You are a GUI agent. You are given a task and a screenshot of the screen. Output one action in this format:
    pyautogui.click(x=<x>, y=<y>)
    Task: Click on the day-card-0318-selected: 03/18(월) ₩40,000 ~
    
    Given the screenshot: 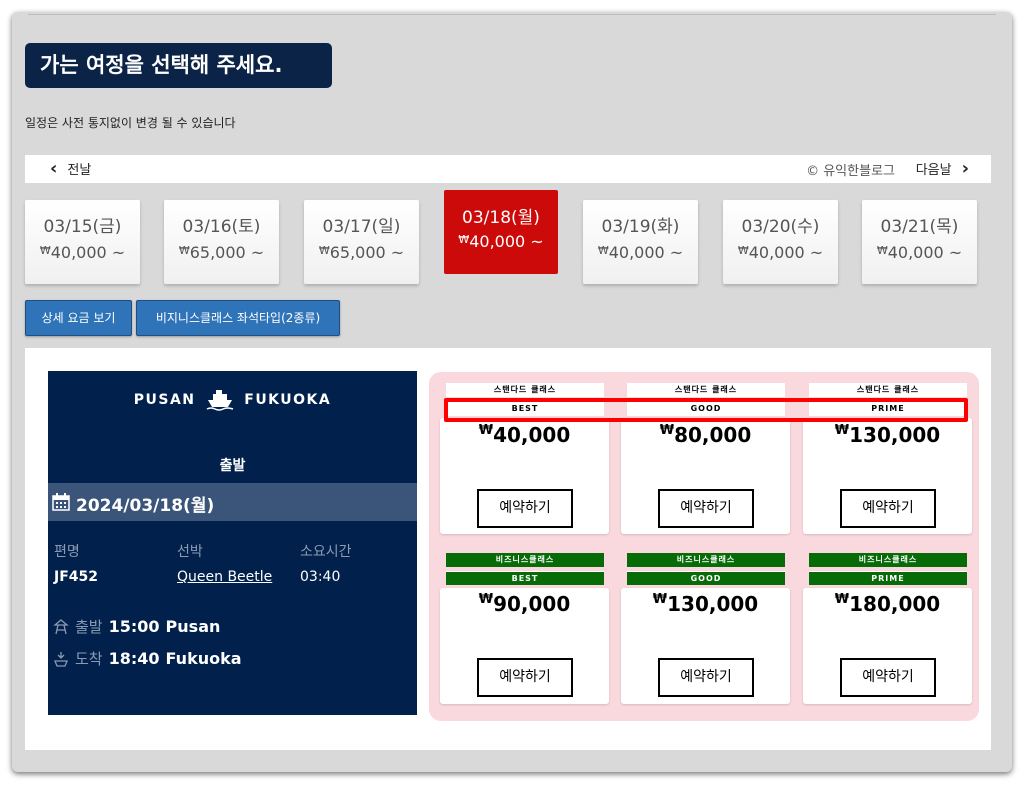 What is the action you would take?
    pyautogui.click(x=501, y=232)
    